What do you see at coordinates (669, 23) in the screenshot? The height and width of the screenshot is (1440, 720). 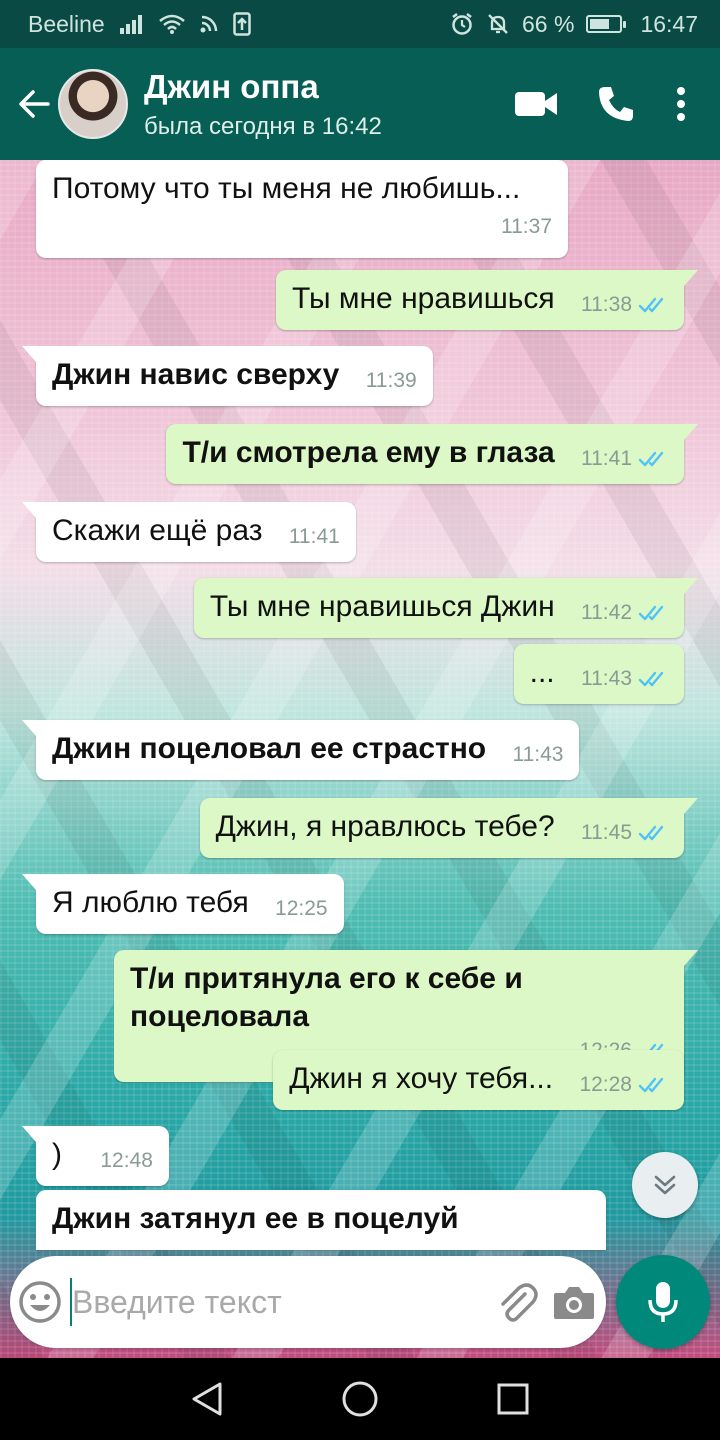 I see `clock: 16:47` at bounding box center [669, 23].